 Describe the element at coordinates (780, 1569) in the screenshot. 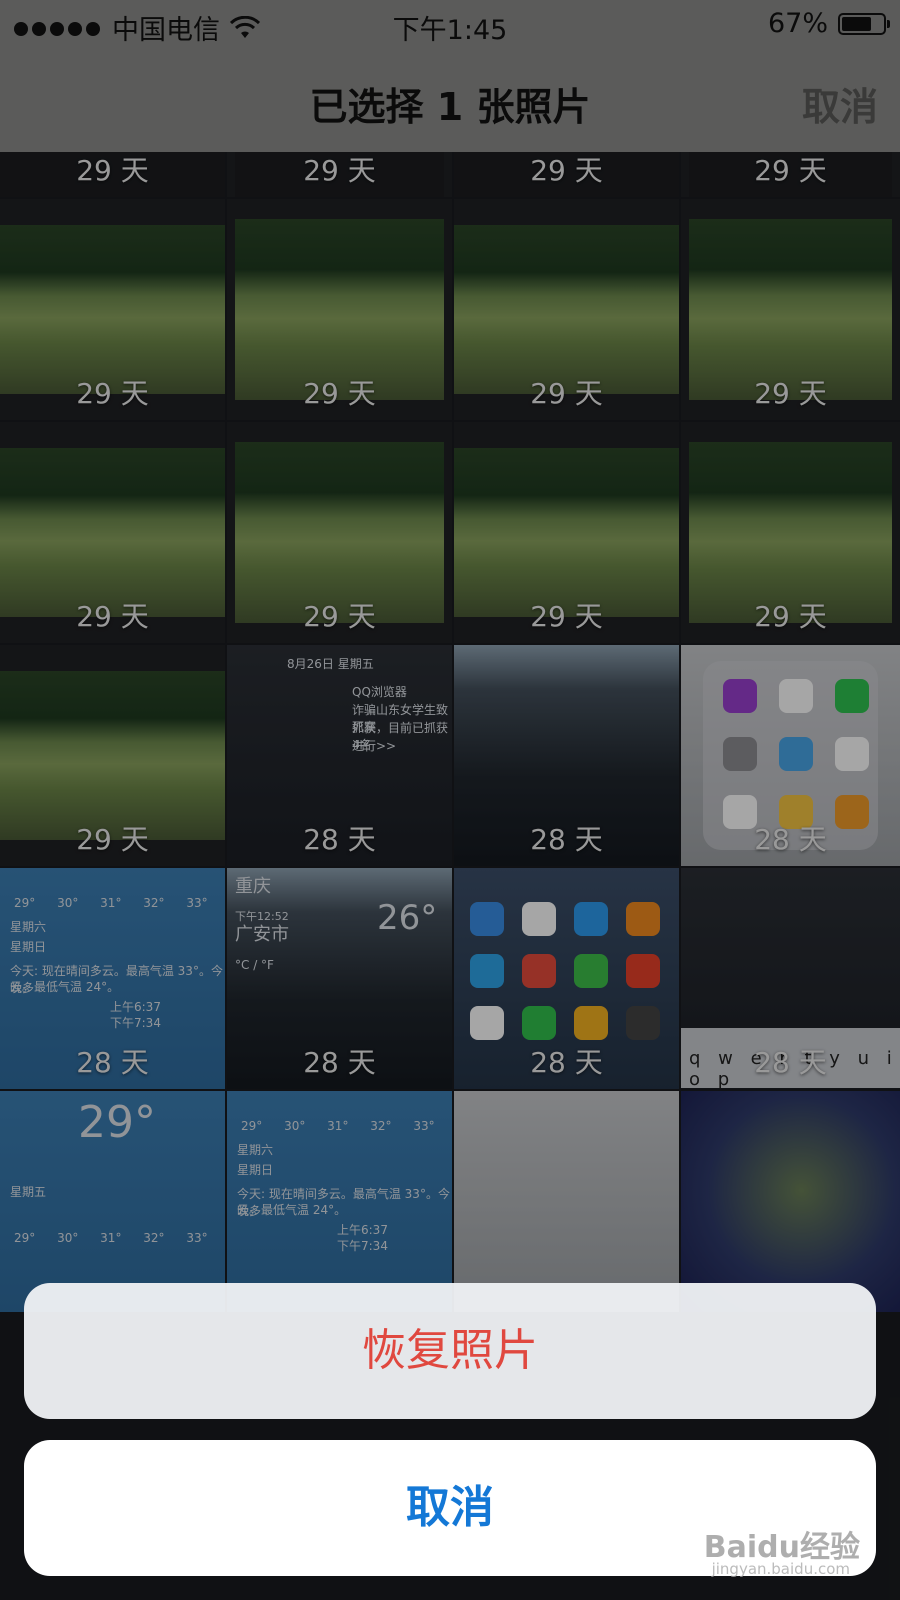

I see `watermark-url: jingyan.baidu.com` at that location.